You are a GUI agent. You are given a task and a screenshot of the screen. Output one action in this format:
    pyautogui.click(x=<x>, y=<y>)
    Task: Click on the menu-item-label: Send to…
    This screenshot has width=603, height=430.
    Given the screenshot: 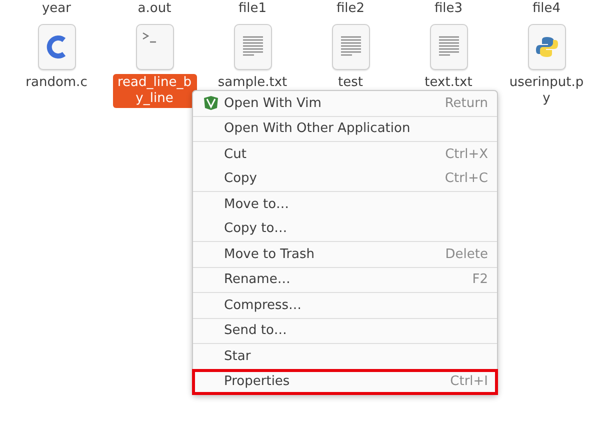 What is the action you would take?
    pyautogui.click(x=255, y=330)
    